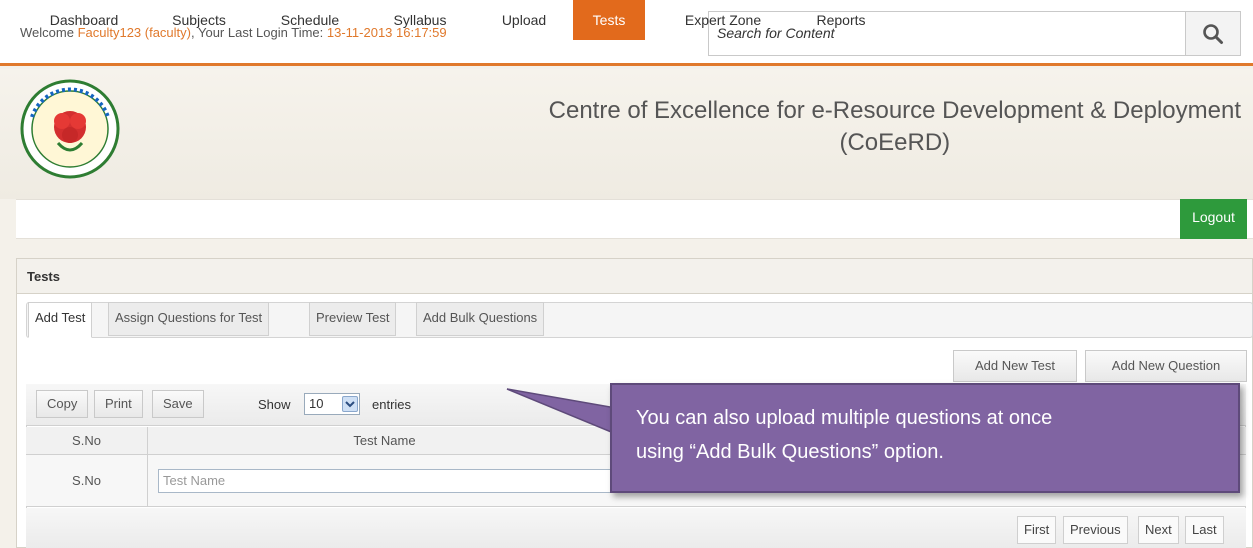 The image size is (1253, 548). I want to click on pager-next: Next, so click(1158, 530).